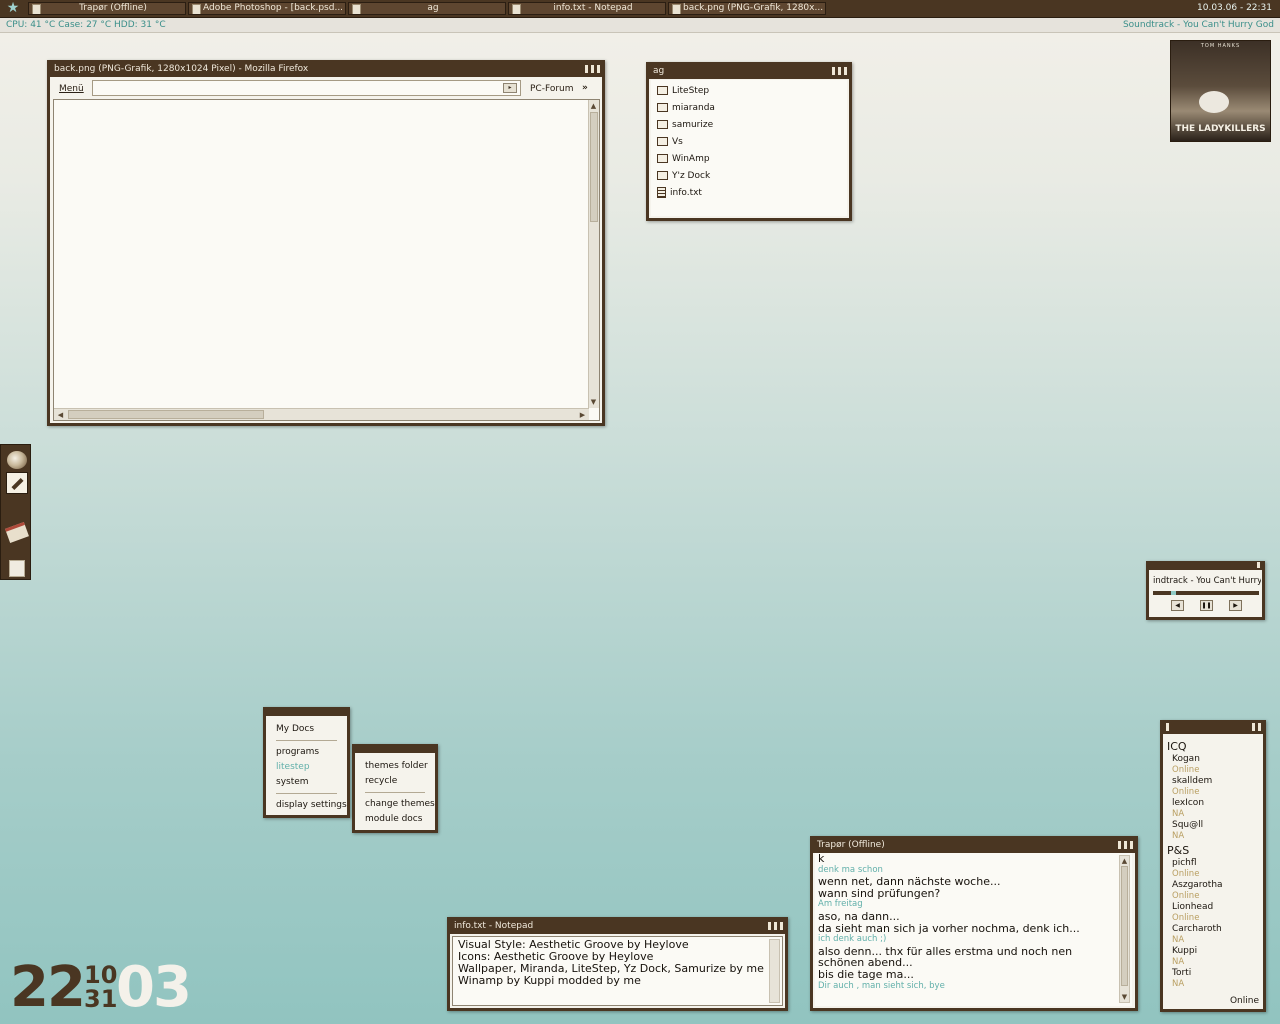 The width and height of the screenshot is (1280, 1024). I want to click on task-button-chat: Trapør (Offline), so click(107, 8).